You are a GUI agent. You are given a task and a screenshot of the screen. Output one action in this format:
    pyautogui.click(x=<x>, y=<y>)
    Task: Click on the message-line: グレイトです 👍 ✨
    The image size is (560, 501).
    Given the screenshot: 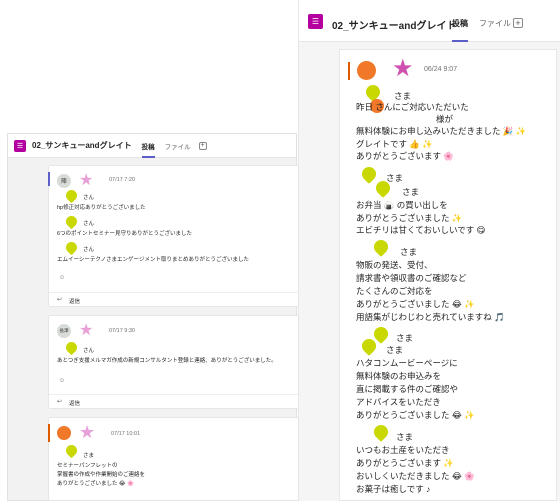 What is the action you would take?
    pyautogui.click(x=394, y=144)
    